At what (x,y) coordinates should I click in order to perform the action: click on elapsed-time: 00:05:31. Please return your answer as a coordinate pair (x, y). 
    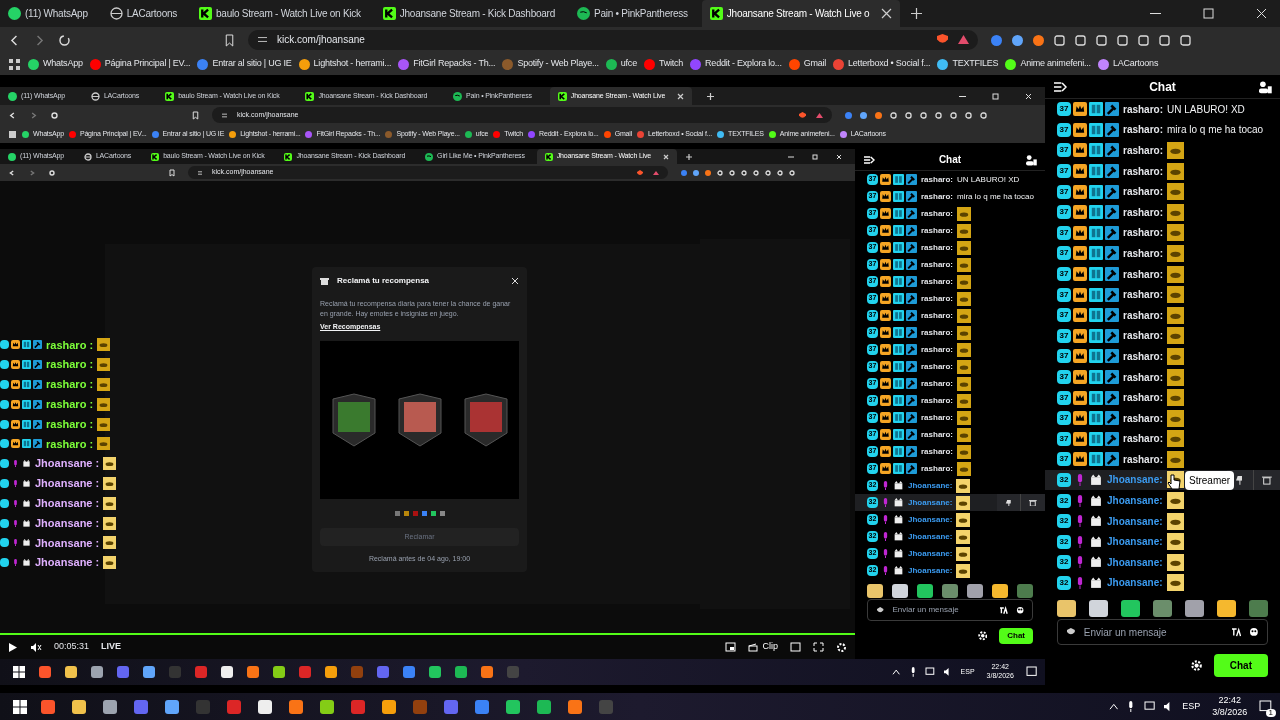
    Looking at the image, I should click on (72, 647).